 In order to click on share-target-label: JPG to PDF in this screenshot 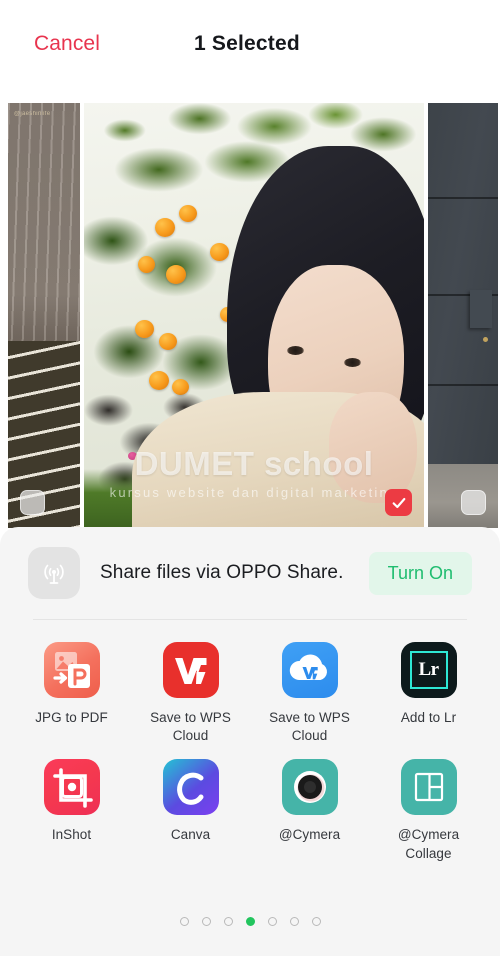, I will do `click(71, 717)`.